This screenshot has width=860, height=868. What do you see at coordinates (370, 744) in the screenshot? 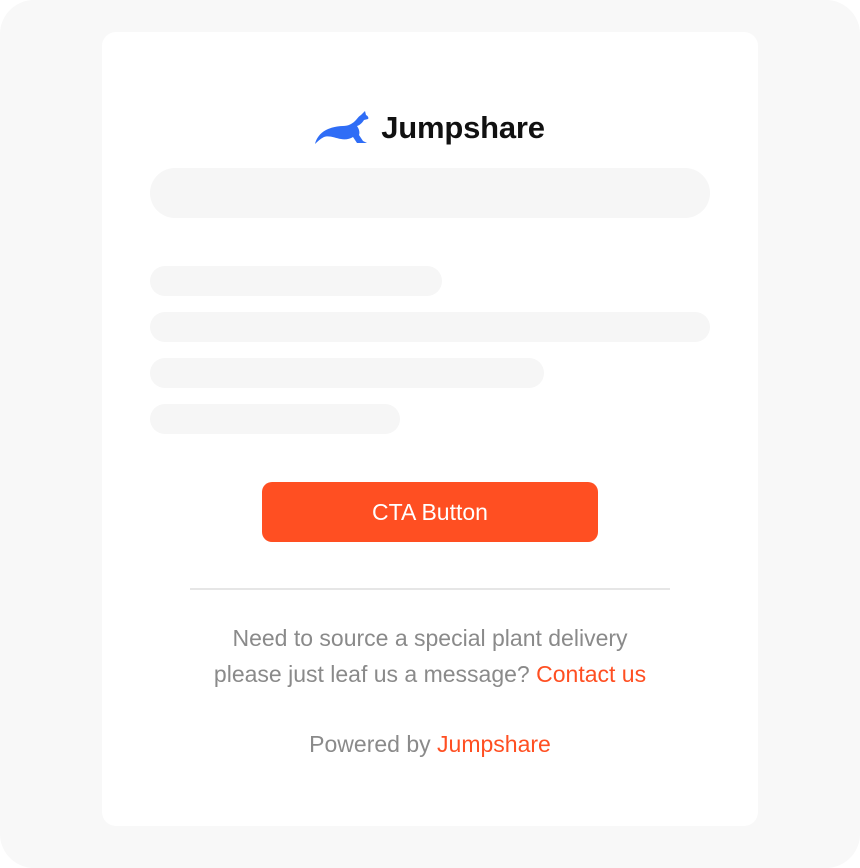
I see `powered-by-prefix: Powered by` at bounding box center [370, 744].